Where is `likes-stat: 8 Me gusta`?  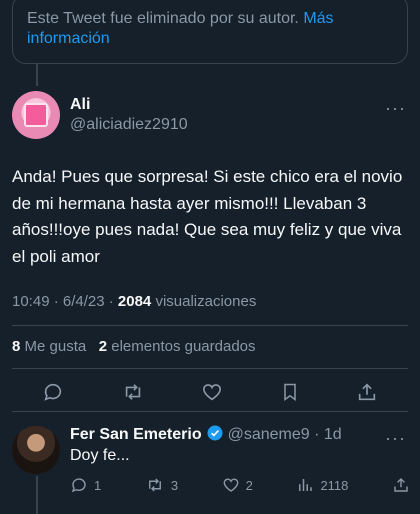
likes-stat: 8 Me gusta is located at coordinates (49, 346).